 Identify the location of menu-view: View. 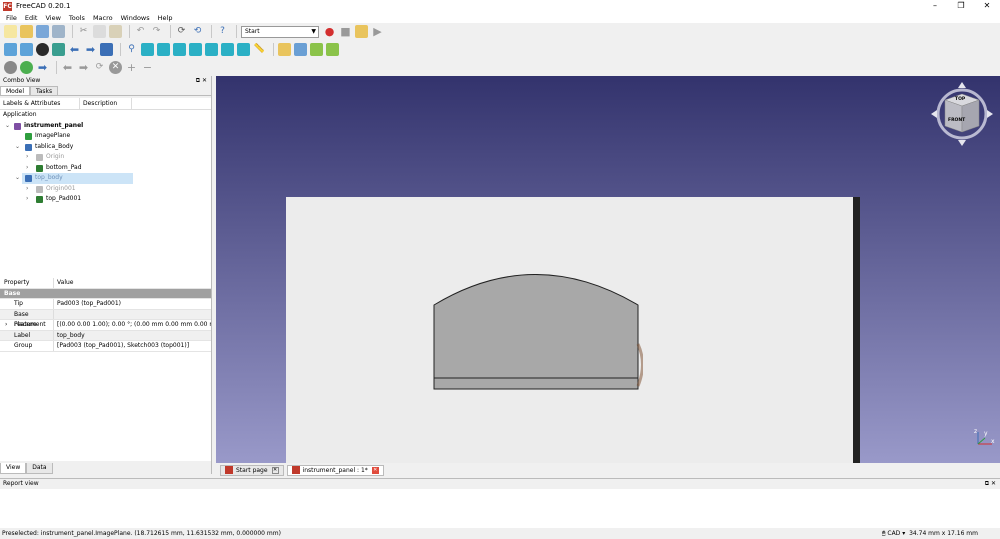
(52, 18).